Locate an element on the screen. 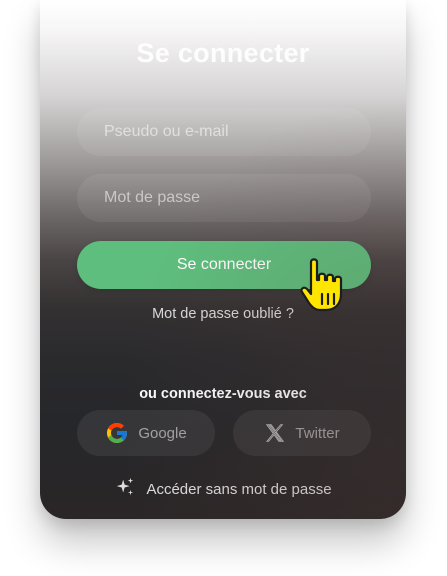 The image size is (447, 576). password-field is located at coordinates (224, 198).